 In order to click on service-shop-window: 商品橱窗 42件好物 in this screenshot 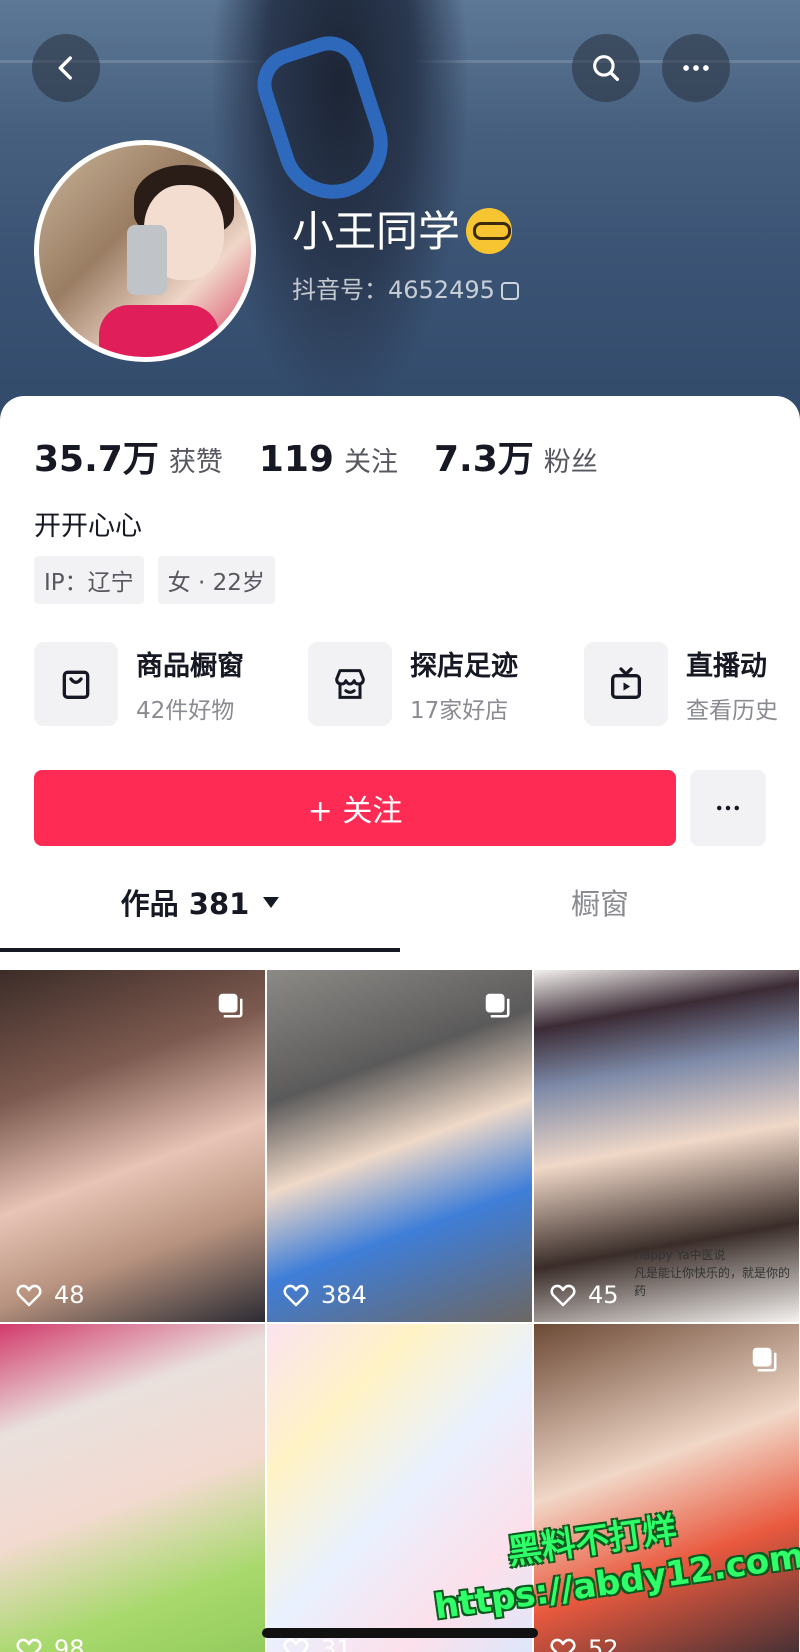, I will do `click(139, 684)`.